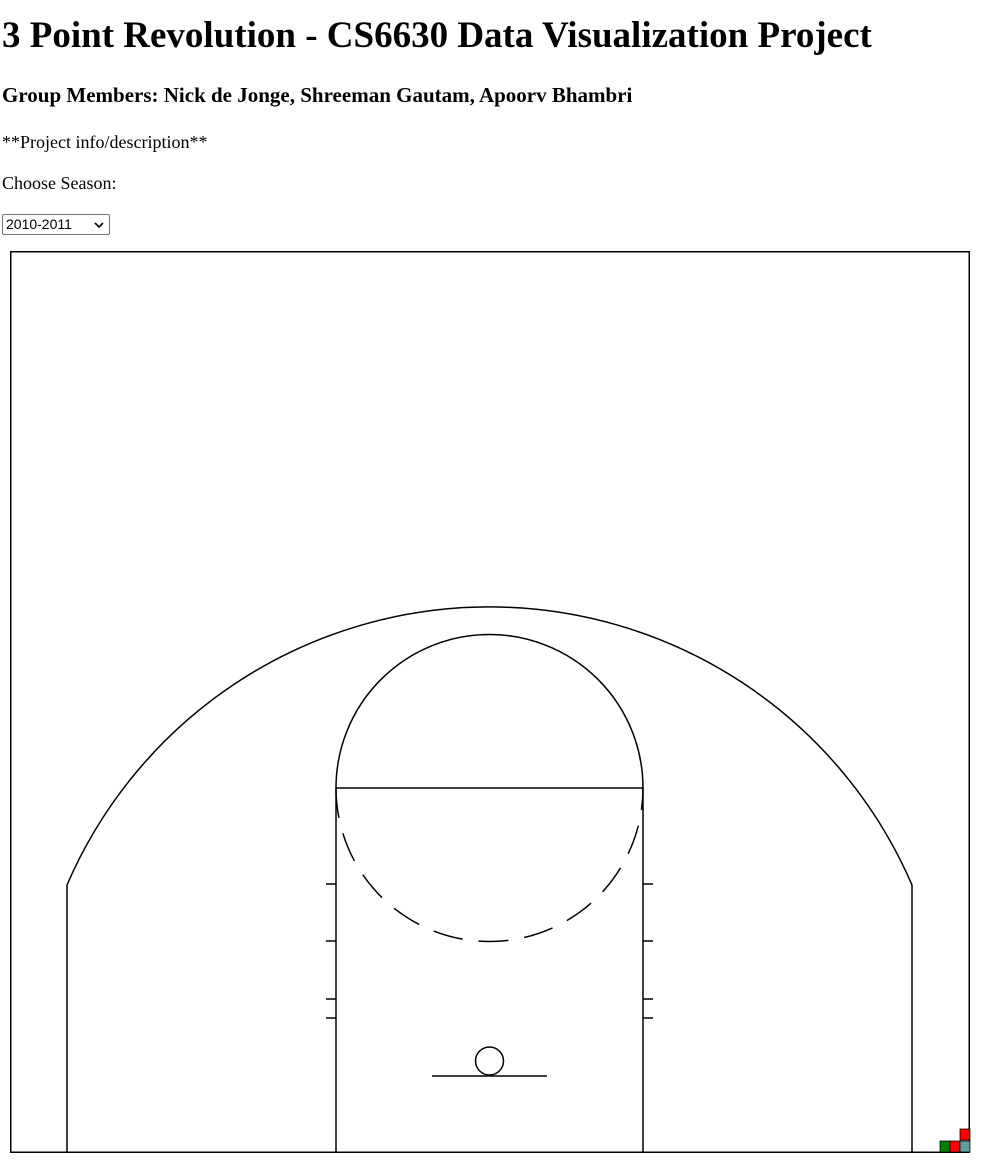 This screenshot has height=1161, width=993. Describe the element at coordinates (489, 711) in the screenshot. I see `free-throw-circle-top` at that location.